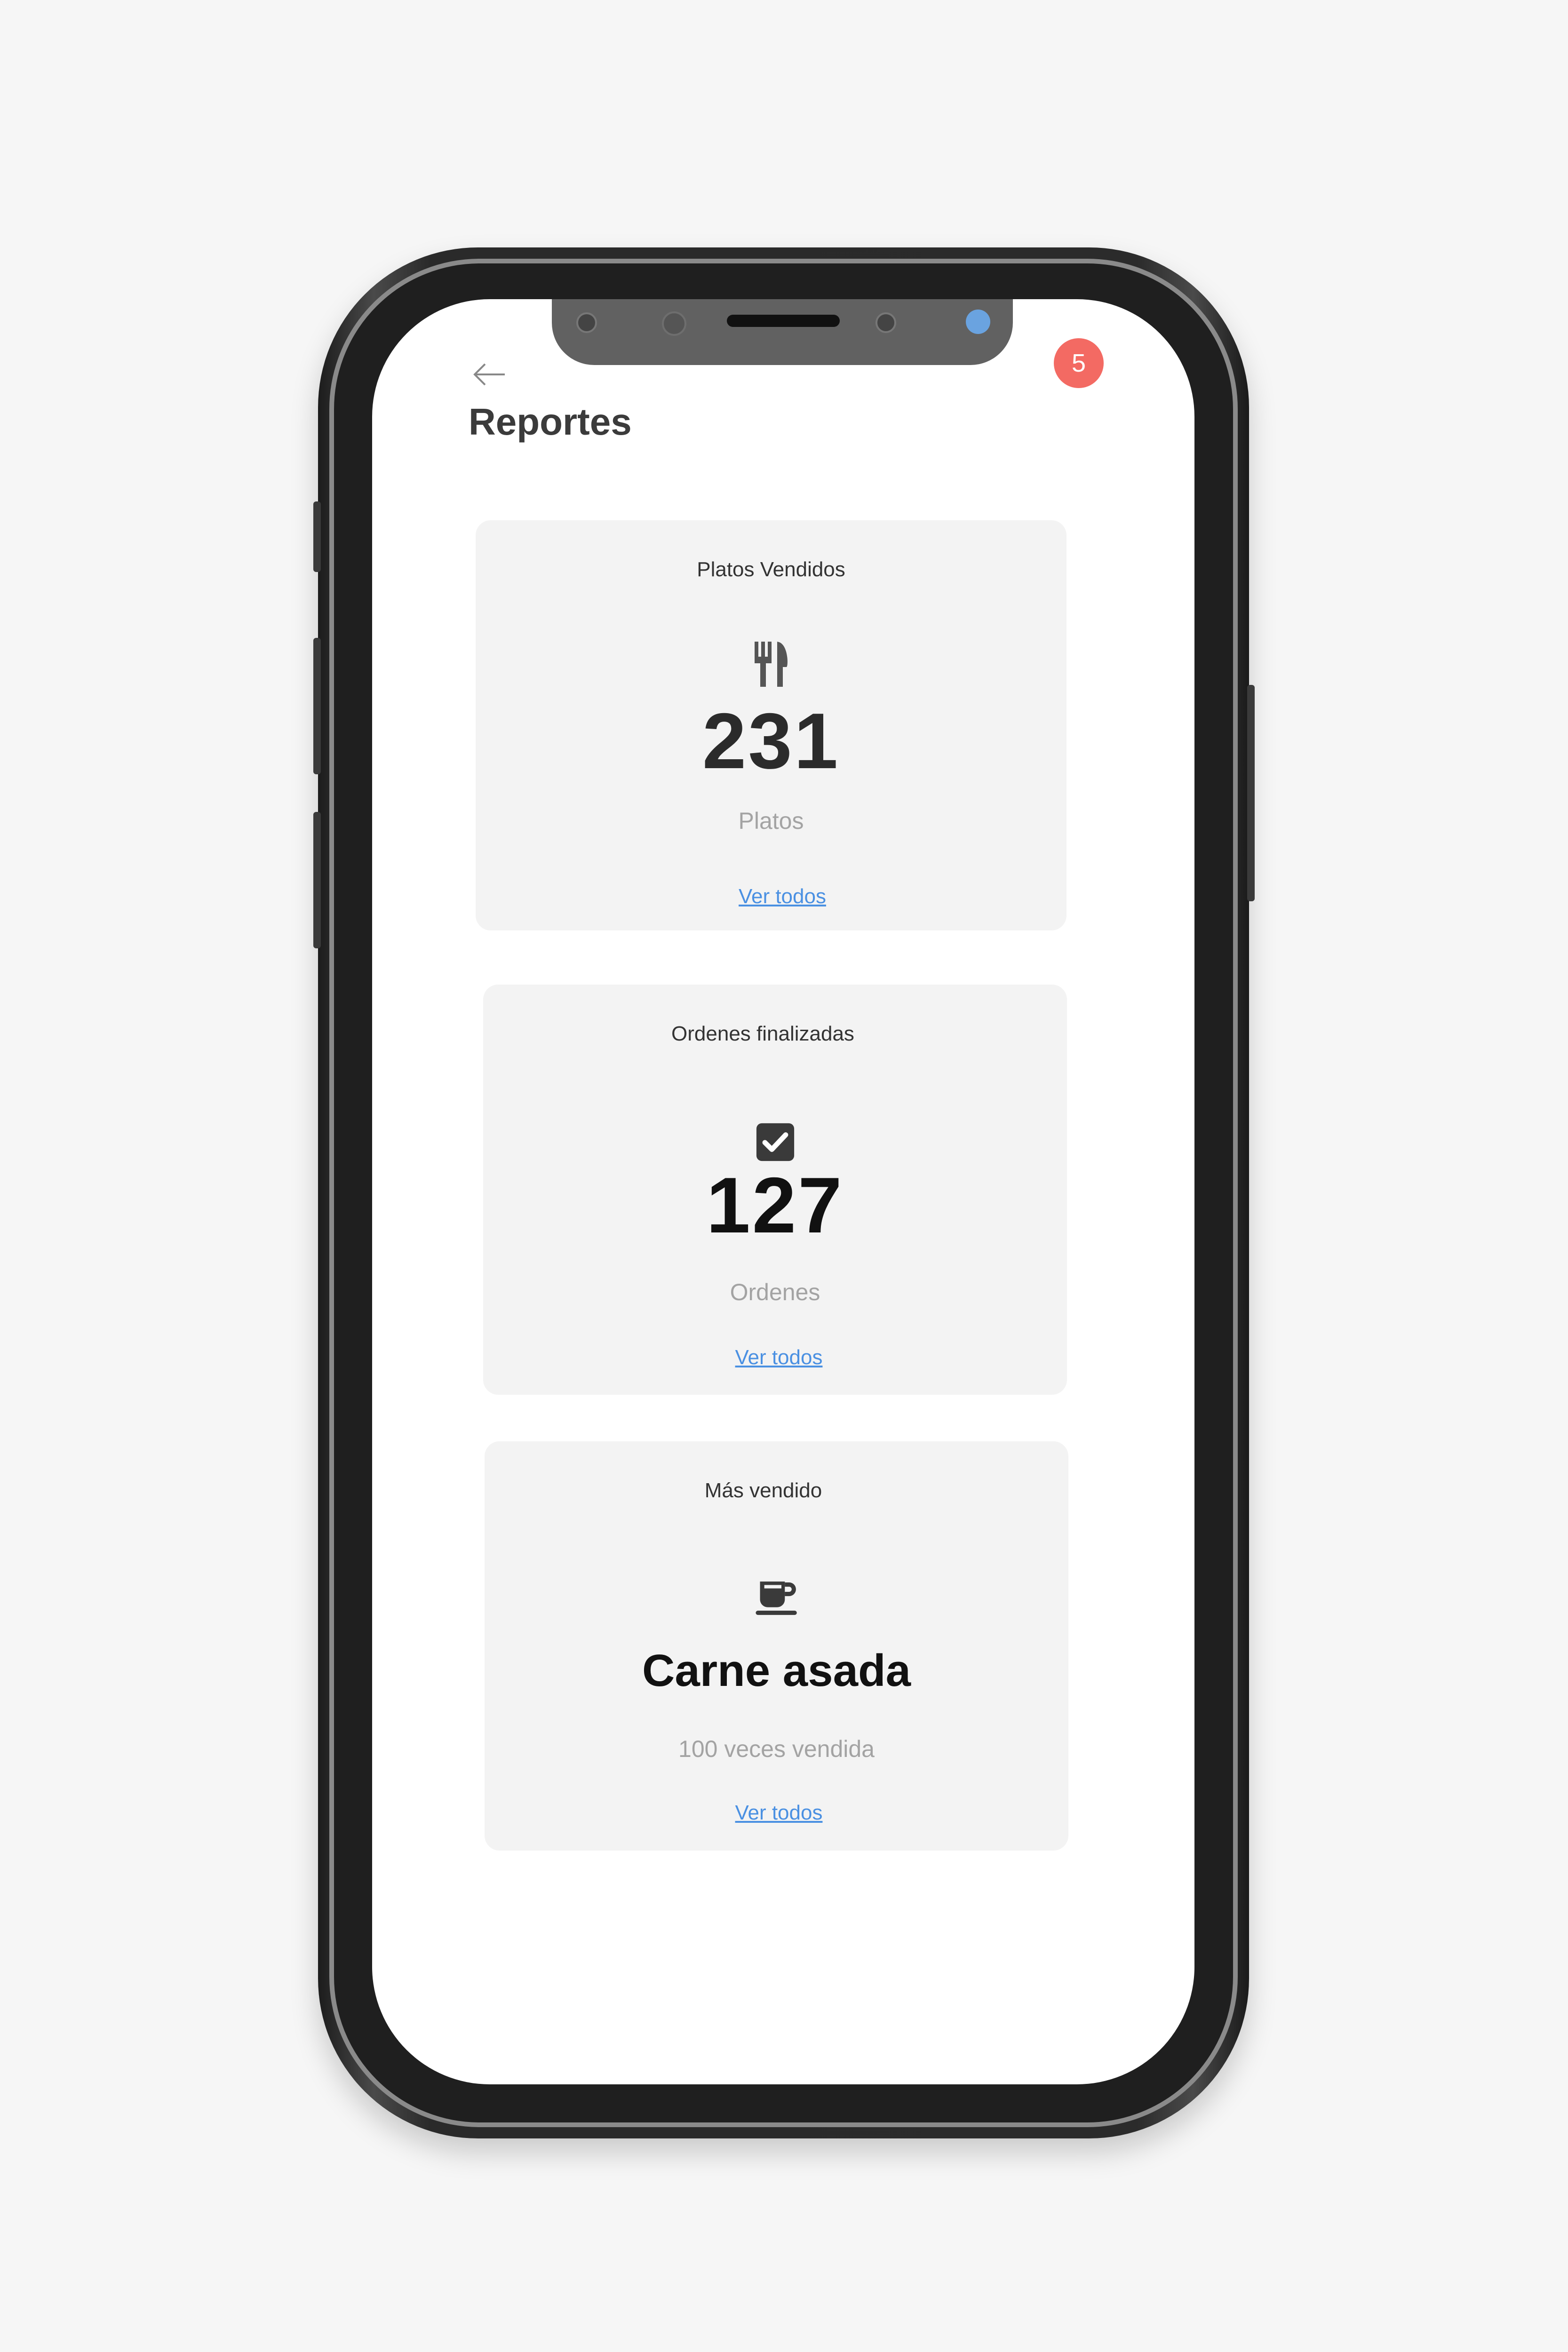  I want to click on card-unit: Platos, so click(771, 821).